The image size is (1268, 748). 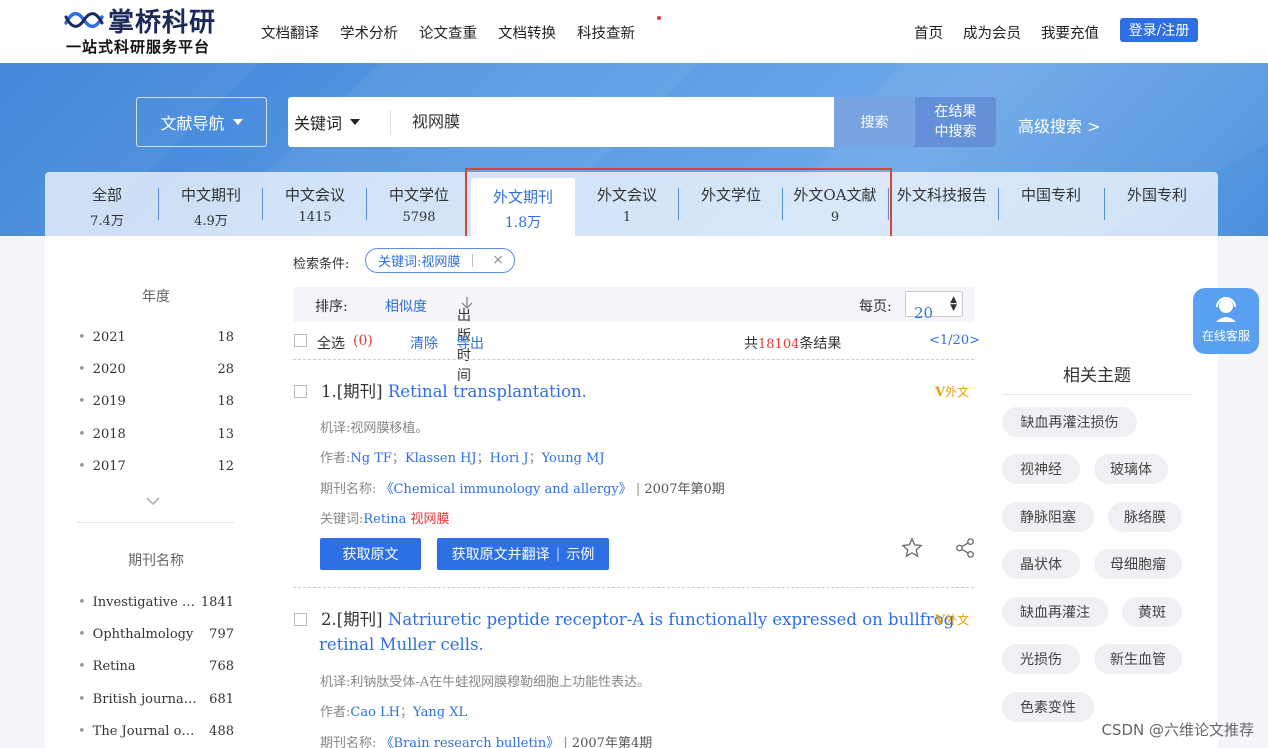 I want to click on select-all-label: 全选, so click(x=331, y=343).